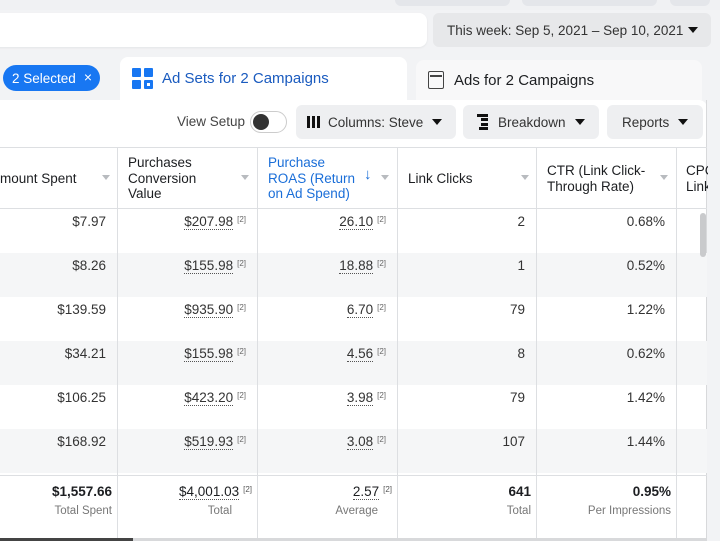 This screenshot has width=720, height=541. I want to click on cell-roas: 4.56 [2], so click(322, 363).